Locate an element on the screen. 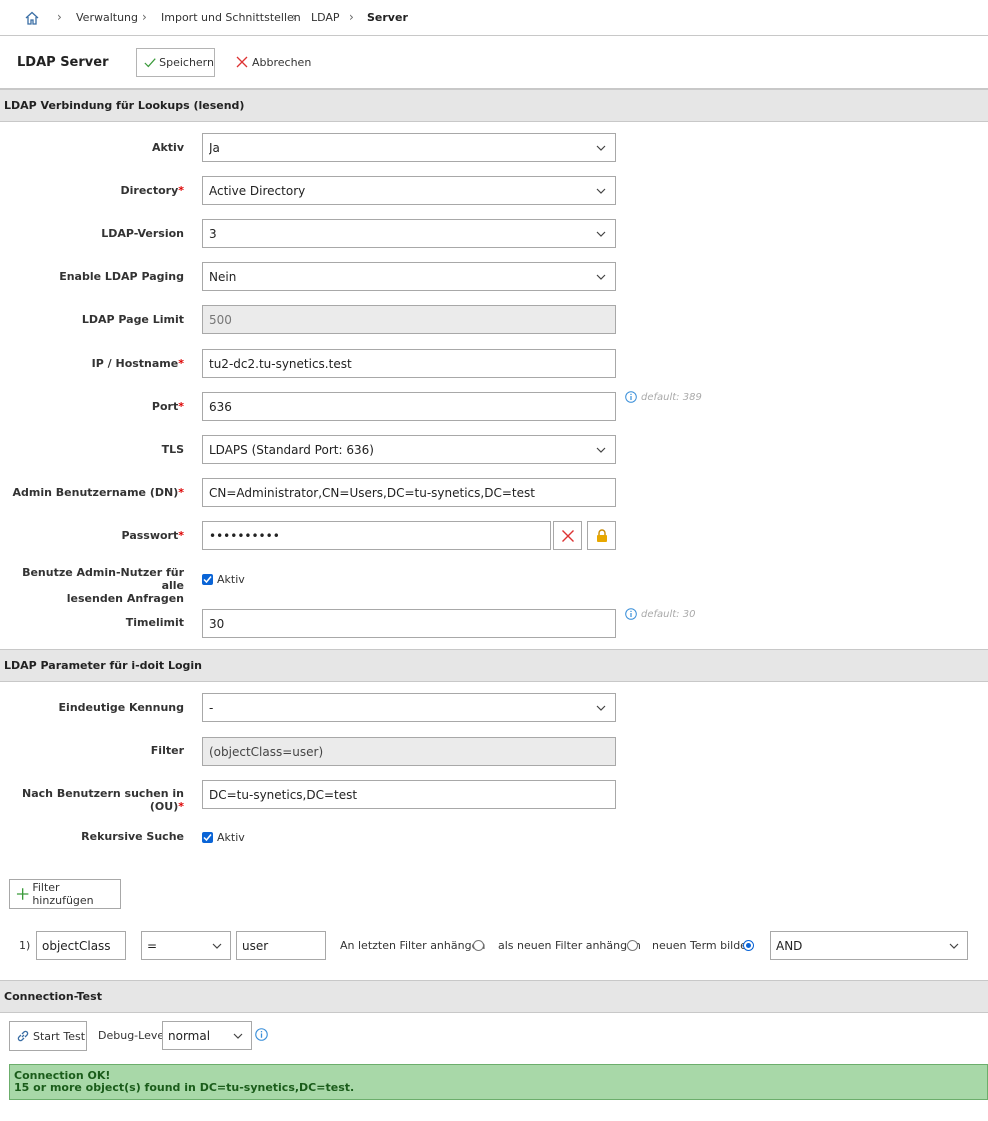  host-label: IP / Hostname* is located at coordinates (137, 363).